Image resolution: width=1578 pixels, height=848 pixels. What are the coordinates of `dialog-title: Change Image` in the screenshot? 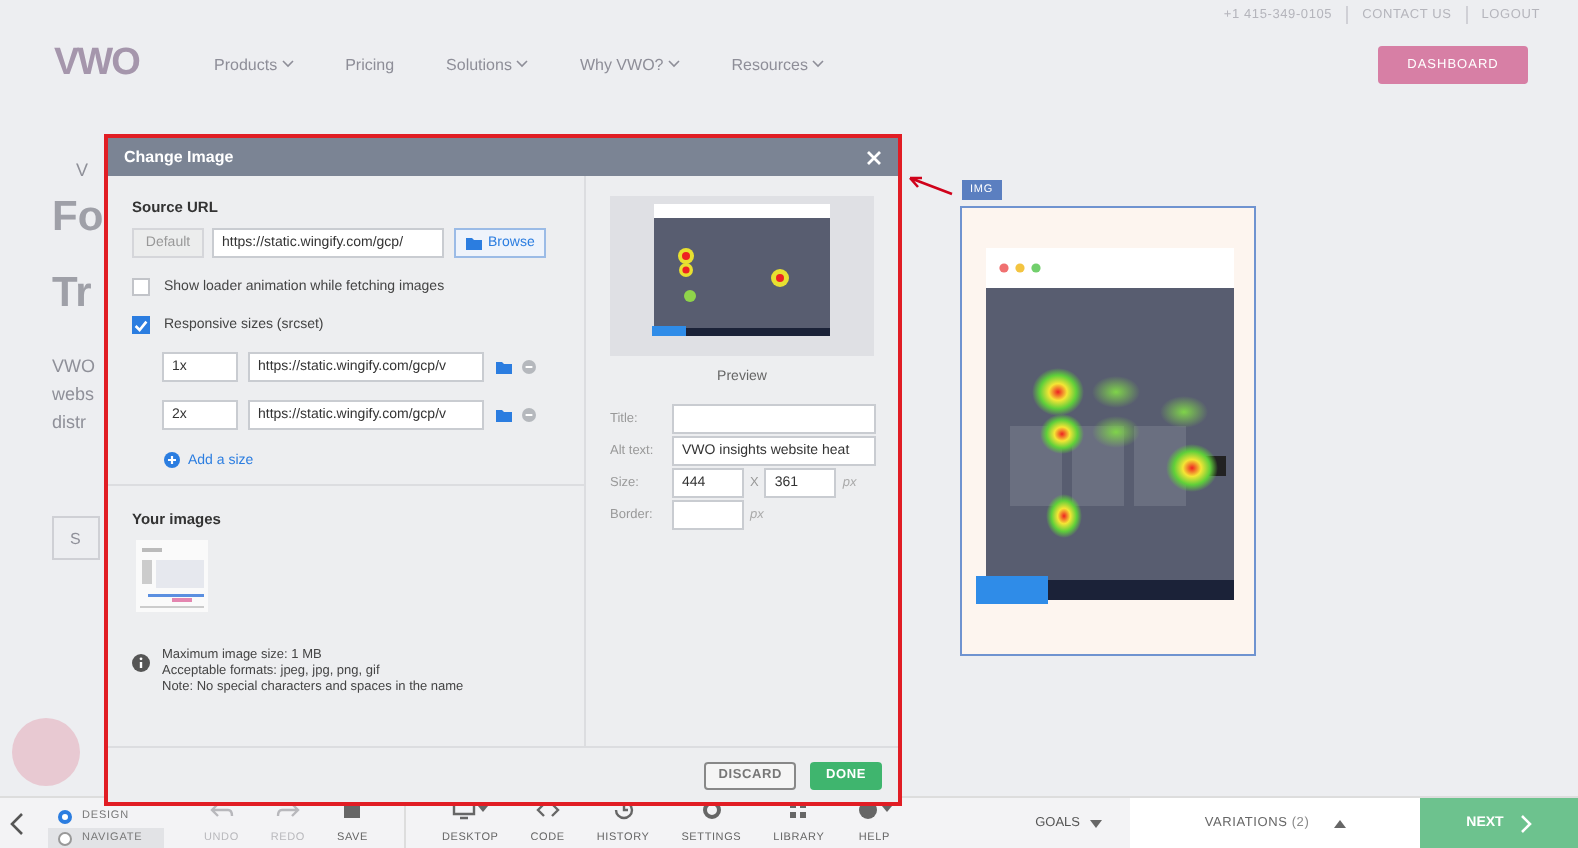 It's located at (179, 157).